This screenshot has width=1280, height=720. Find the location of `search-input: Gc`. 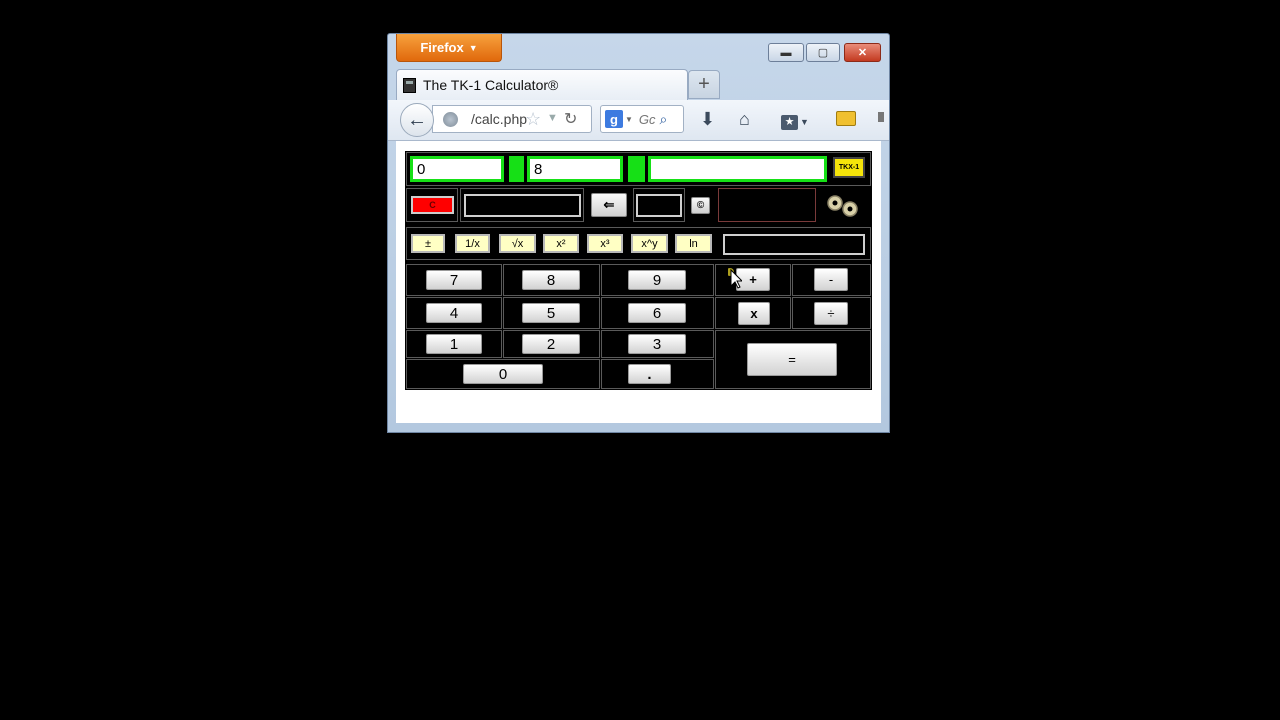

search-input: Gc is located at coordinates (647, 119).